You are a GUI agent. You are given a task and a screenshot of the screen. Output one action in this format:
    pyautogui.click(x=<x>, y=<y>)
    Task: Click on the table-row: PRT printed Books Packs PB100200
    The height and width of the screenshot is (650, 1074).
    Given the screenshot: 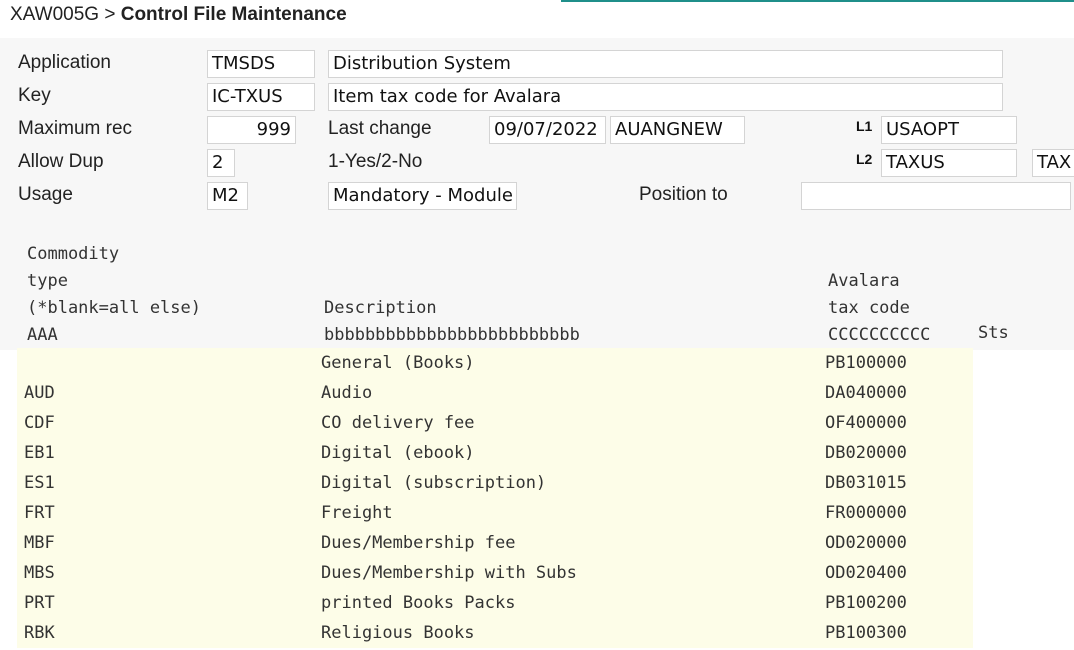 What is the action you would take?
    pyautogui.click(x=495, y=603)
    